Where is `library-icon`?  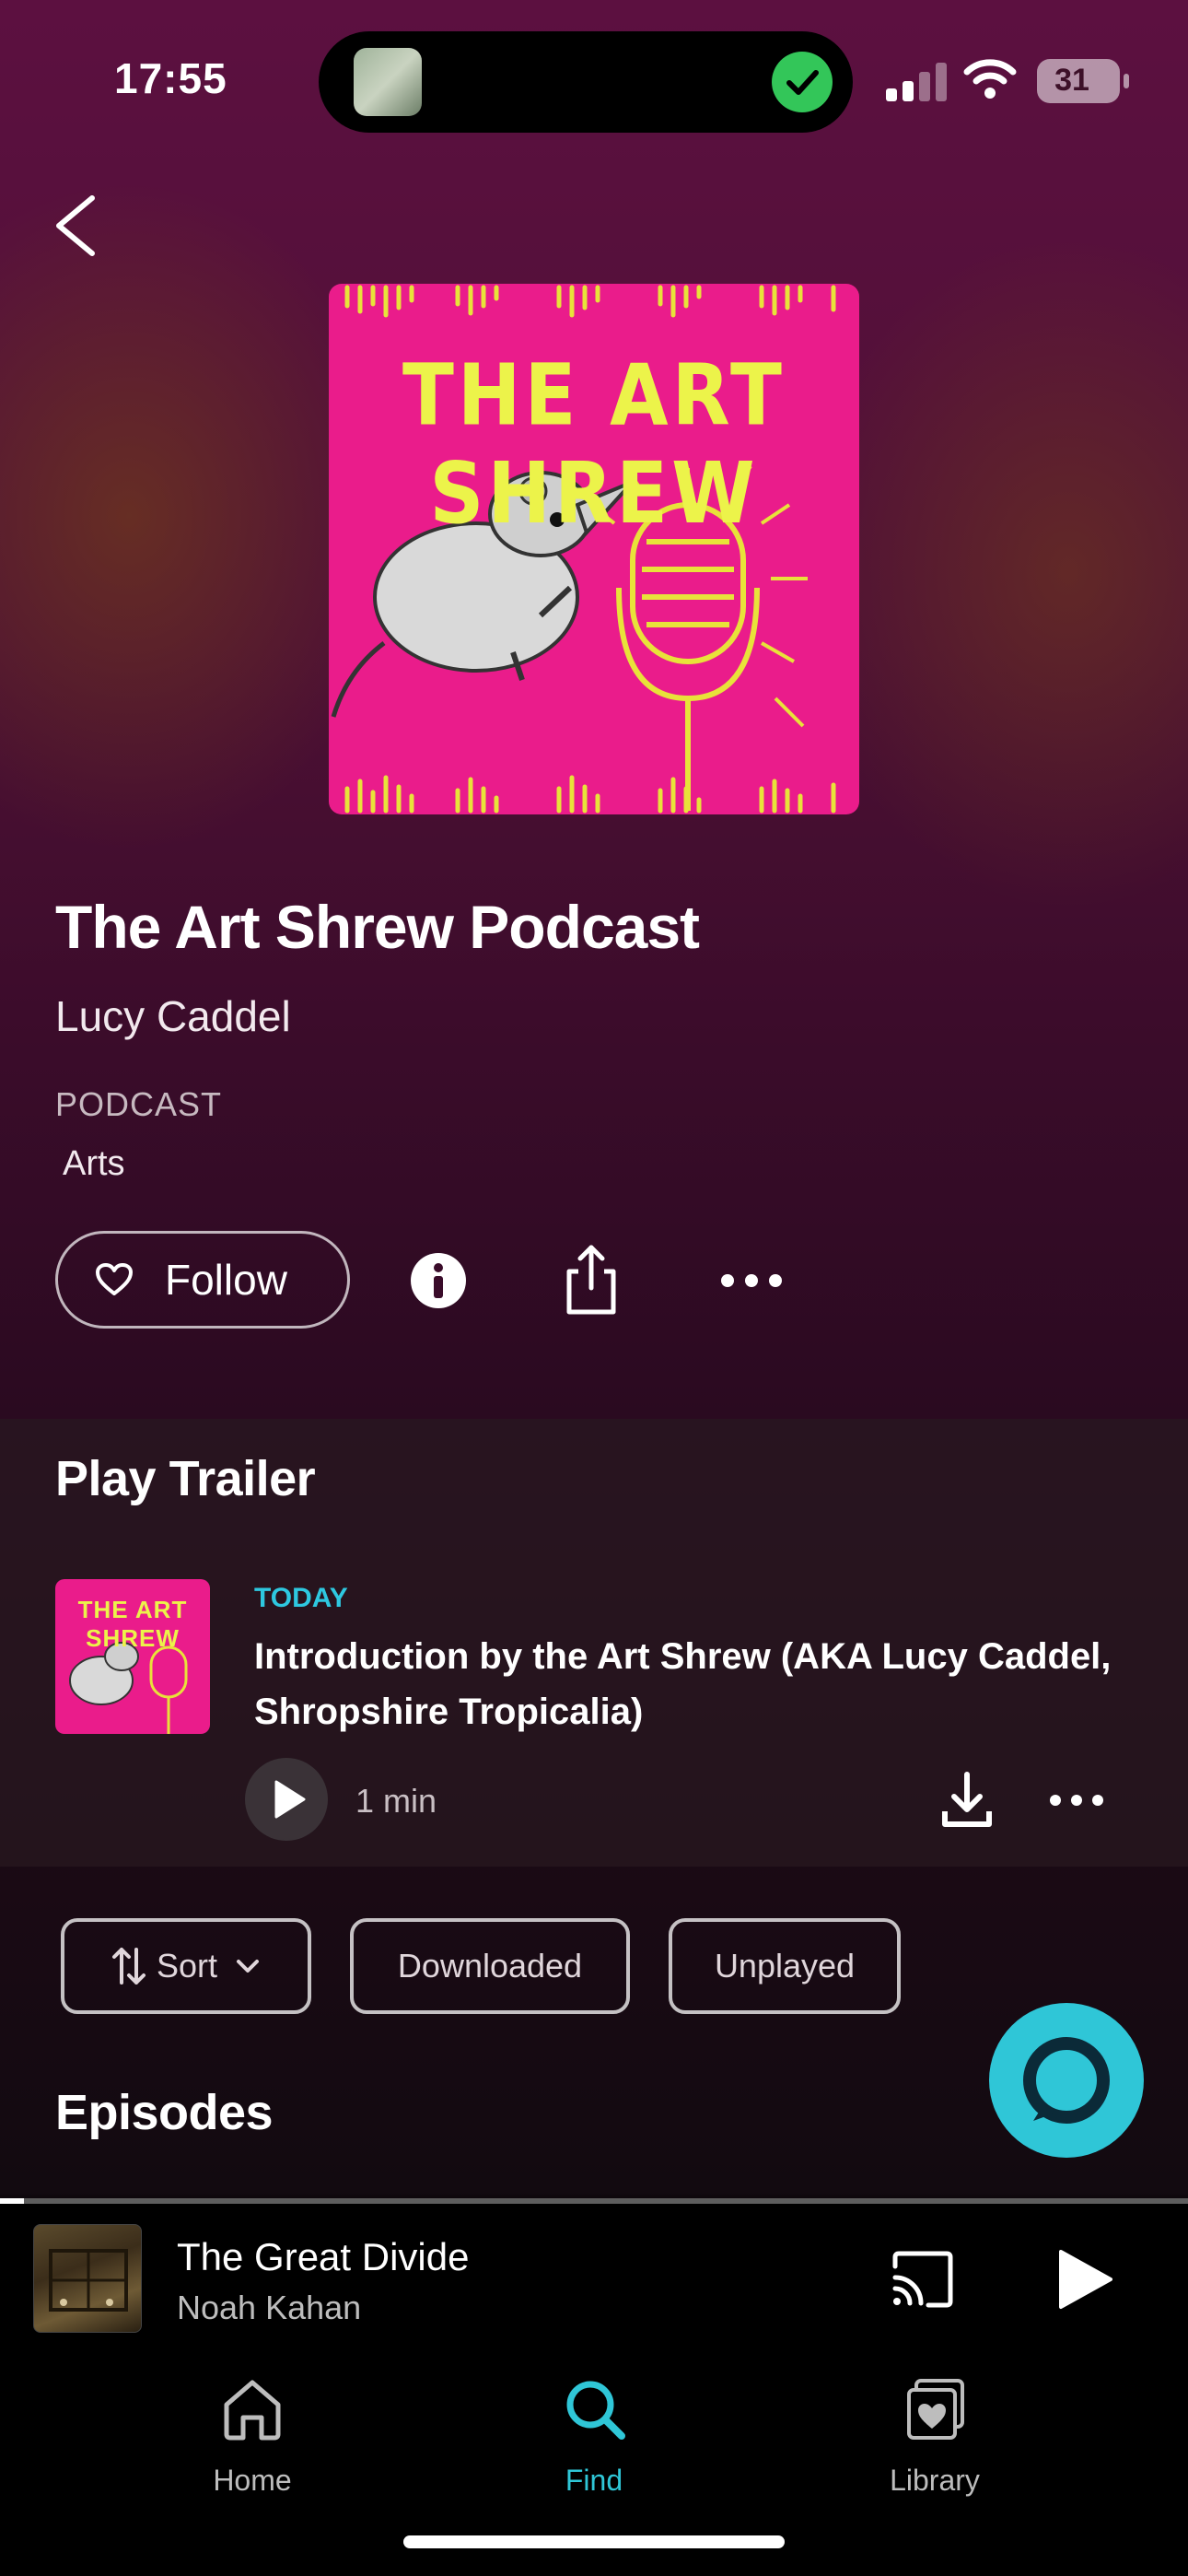
library-icon is located at coordinates (935, 2409).